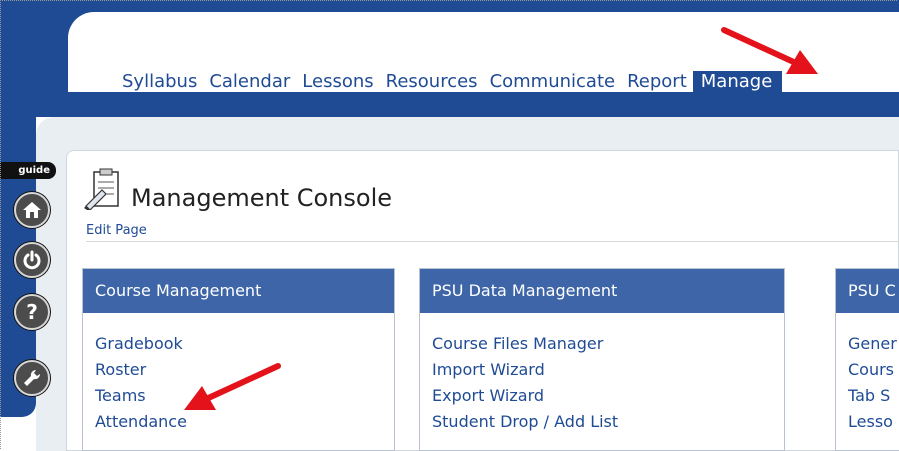 This screenshot has width=899, height=451. Describe the element at coordinates (608, 422) in the screenshot. I see `link-student-drop-add-list: Student Drop / Add List` at that location.